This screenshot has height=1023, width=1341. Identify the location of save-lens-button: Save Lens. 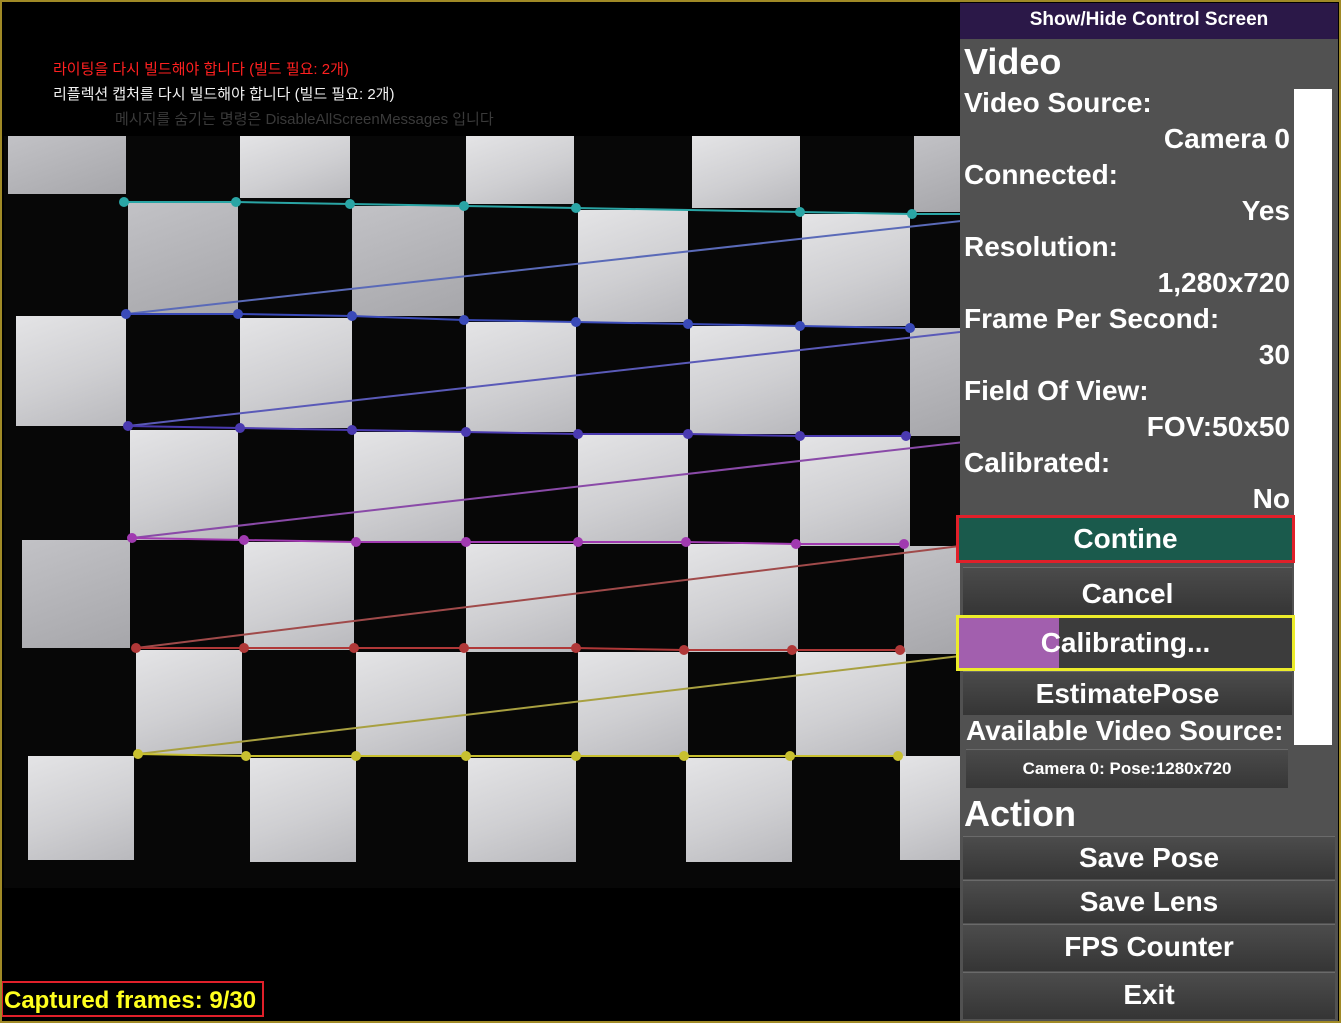
(1149, 901).